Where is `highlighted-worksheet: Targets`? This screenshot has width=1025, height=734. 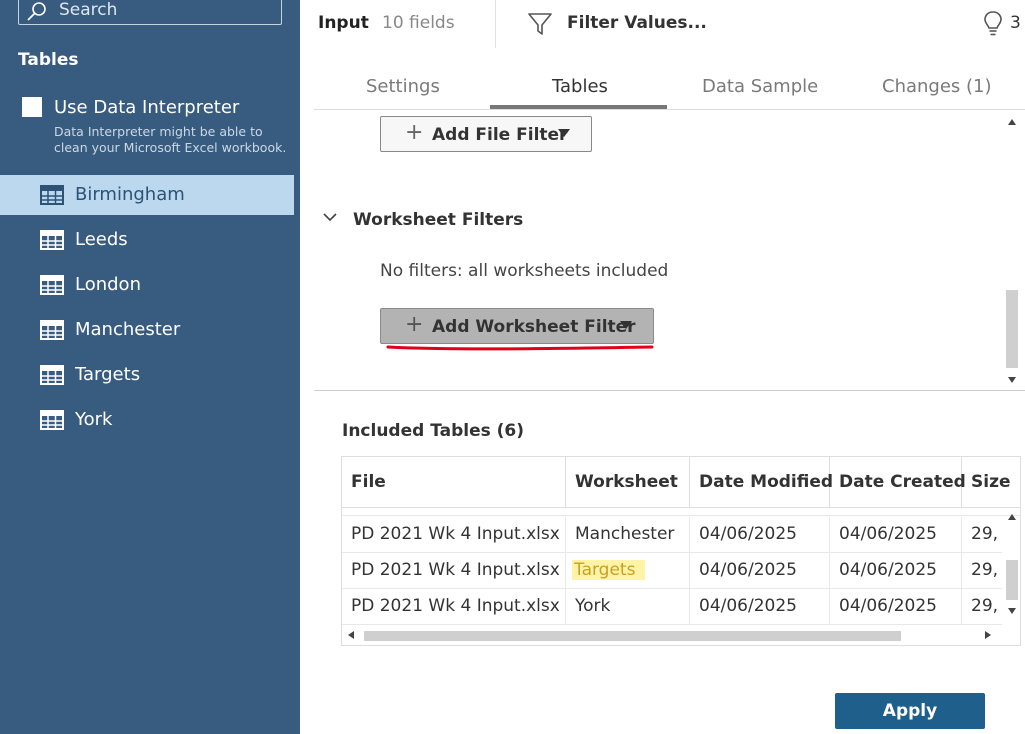 highlighted-worksheet: Targets is located at coordinates (609, 570).